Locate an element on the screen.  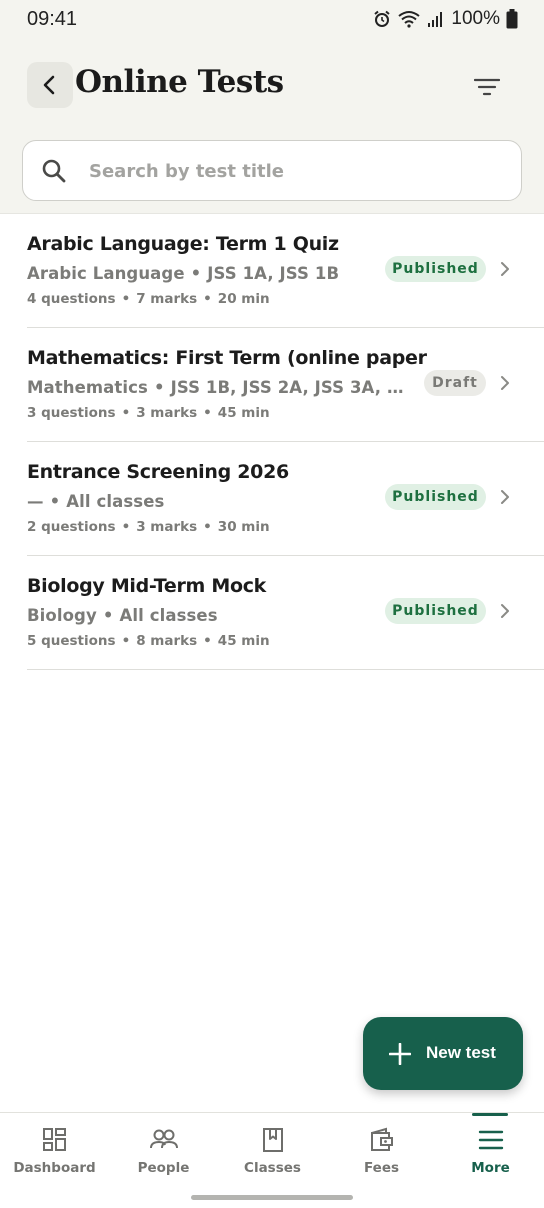
new-test-button: New test is located at coordinates (443, 1053).